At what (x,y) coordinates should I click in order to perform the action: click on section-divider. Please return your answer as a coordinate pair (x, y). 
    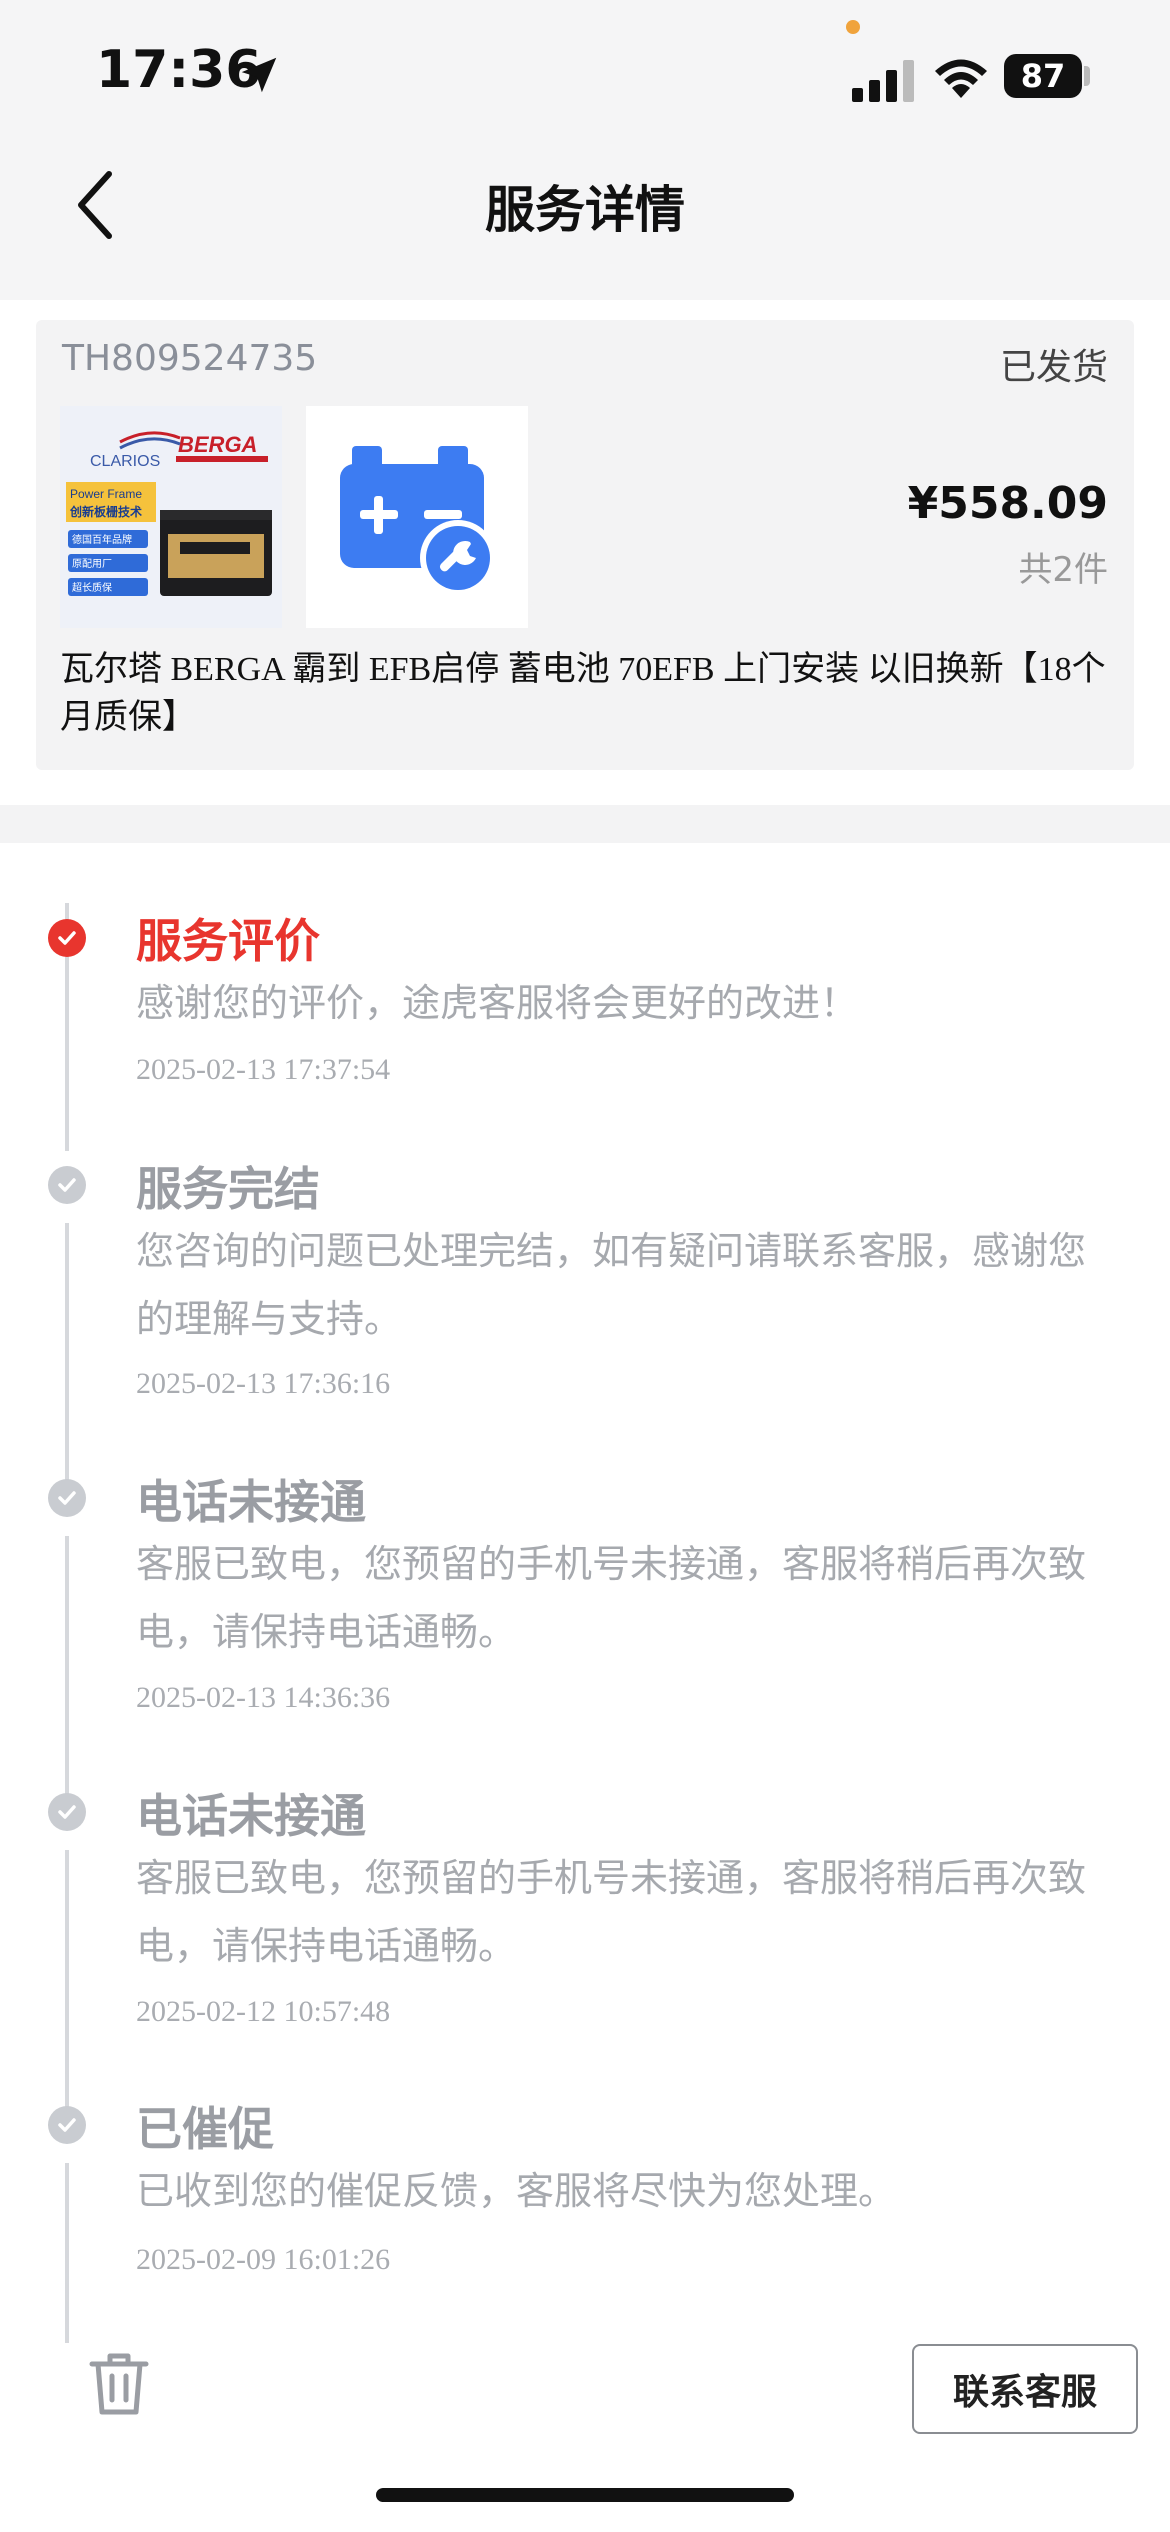
    Looking at the image, I should click on (585, 824).